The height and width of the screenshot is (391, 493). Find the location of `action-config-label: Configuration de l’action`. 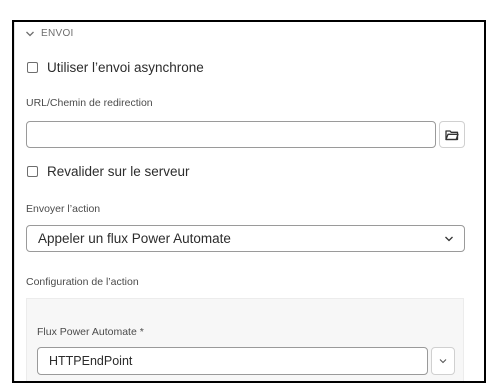

action-config-label: Configuration de l’action is located at coordinates (82, 282).